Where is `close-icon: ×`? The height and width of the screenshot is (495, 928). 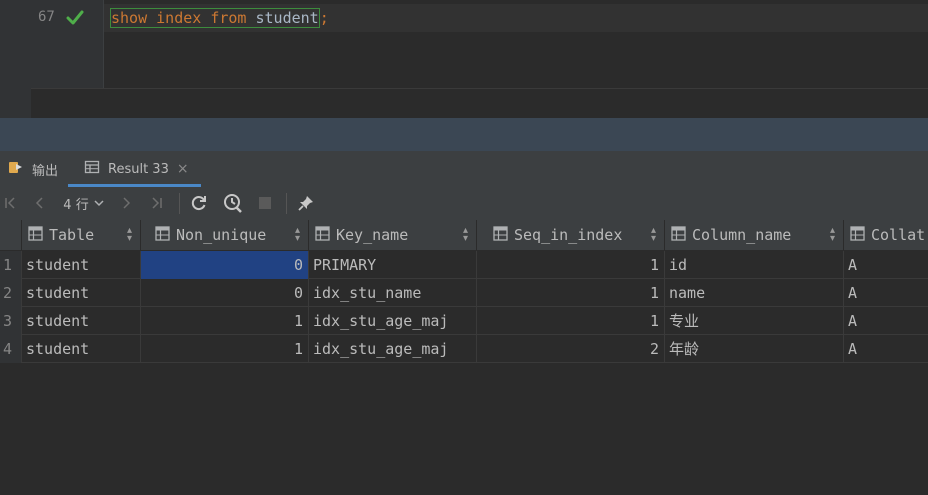 close-icon: × is located at coordinates (183, 169).